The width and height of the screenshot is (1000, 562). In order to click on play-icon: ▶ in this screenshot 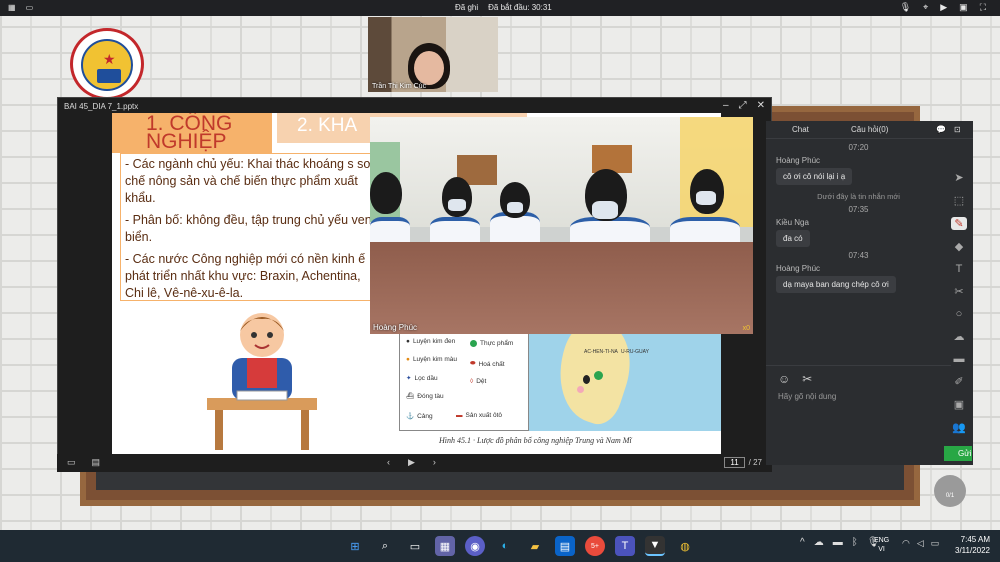, I will do `click(411, 462)`.